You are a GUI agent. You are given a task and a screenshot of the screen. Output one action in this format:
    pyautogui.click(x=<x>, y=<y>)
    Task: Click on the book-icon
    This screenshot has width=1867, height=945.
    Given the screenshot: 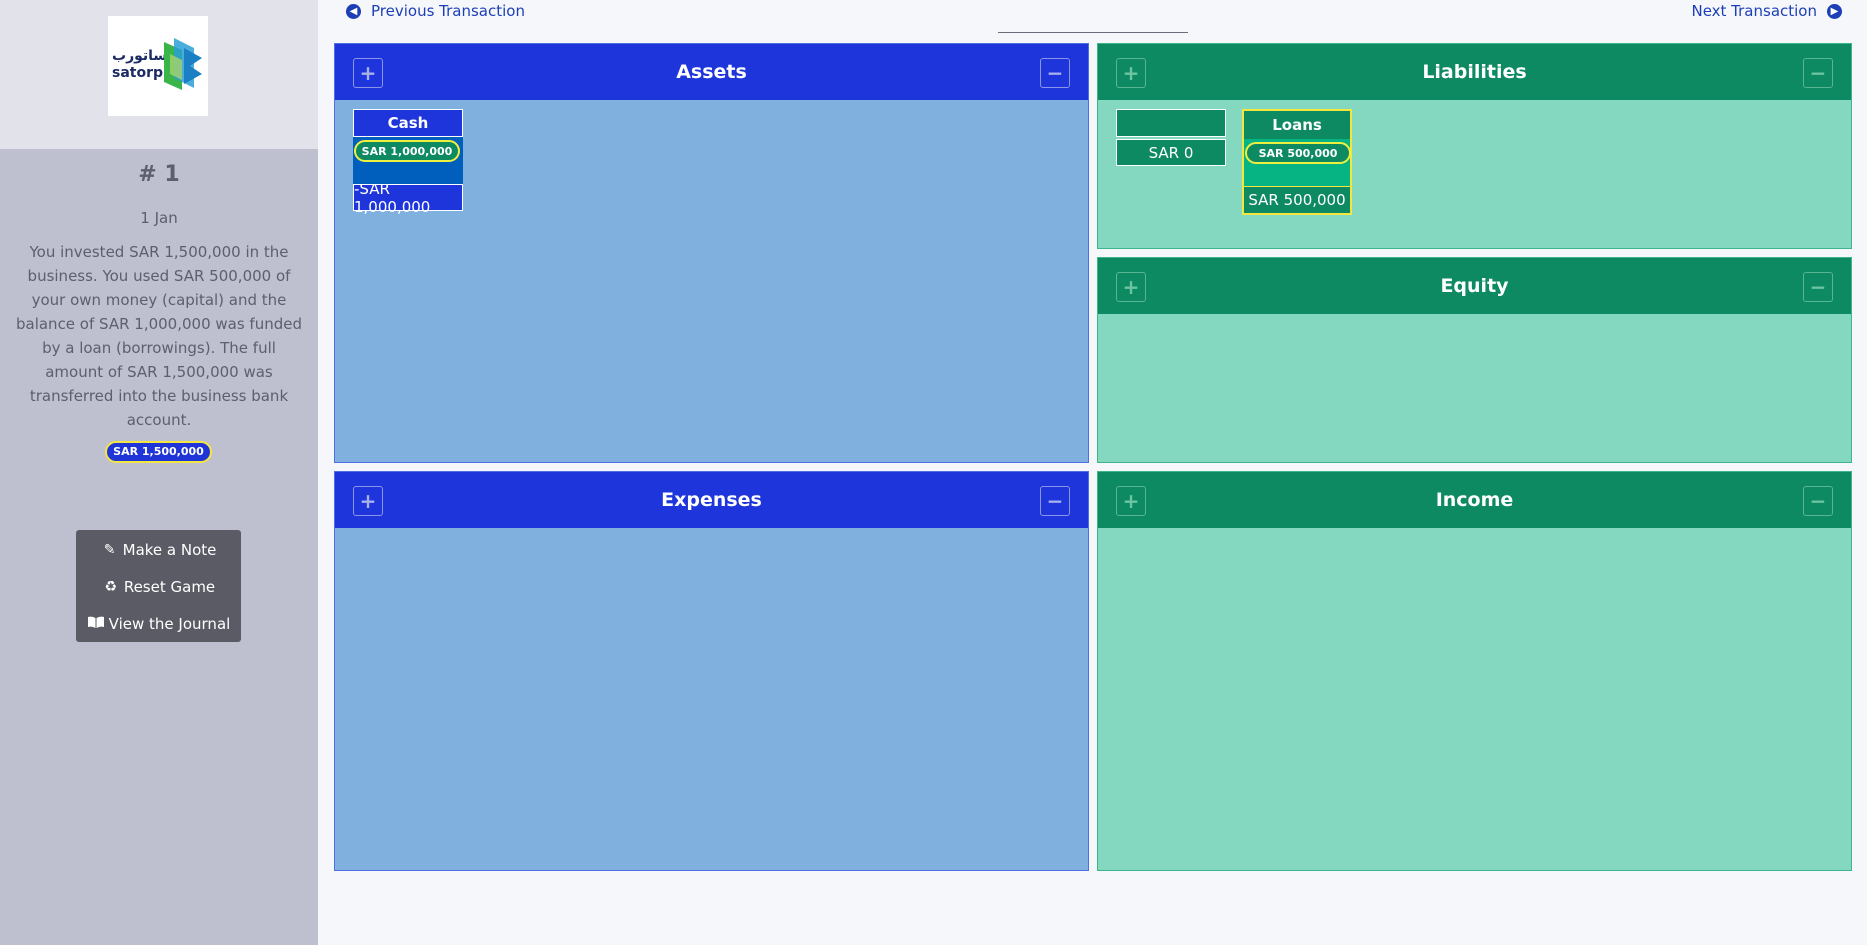 What is the action you would take?
    pyautogui.click(x=96, y=624)
    